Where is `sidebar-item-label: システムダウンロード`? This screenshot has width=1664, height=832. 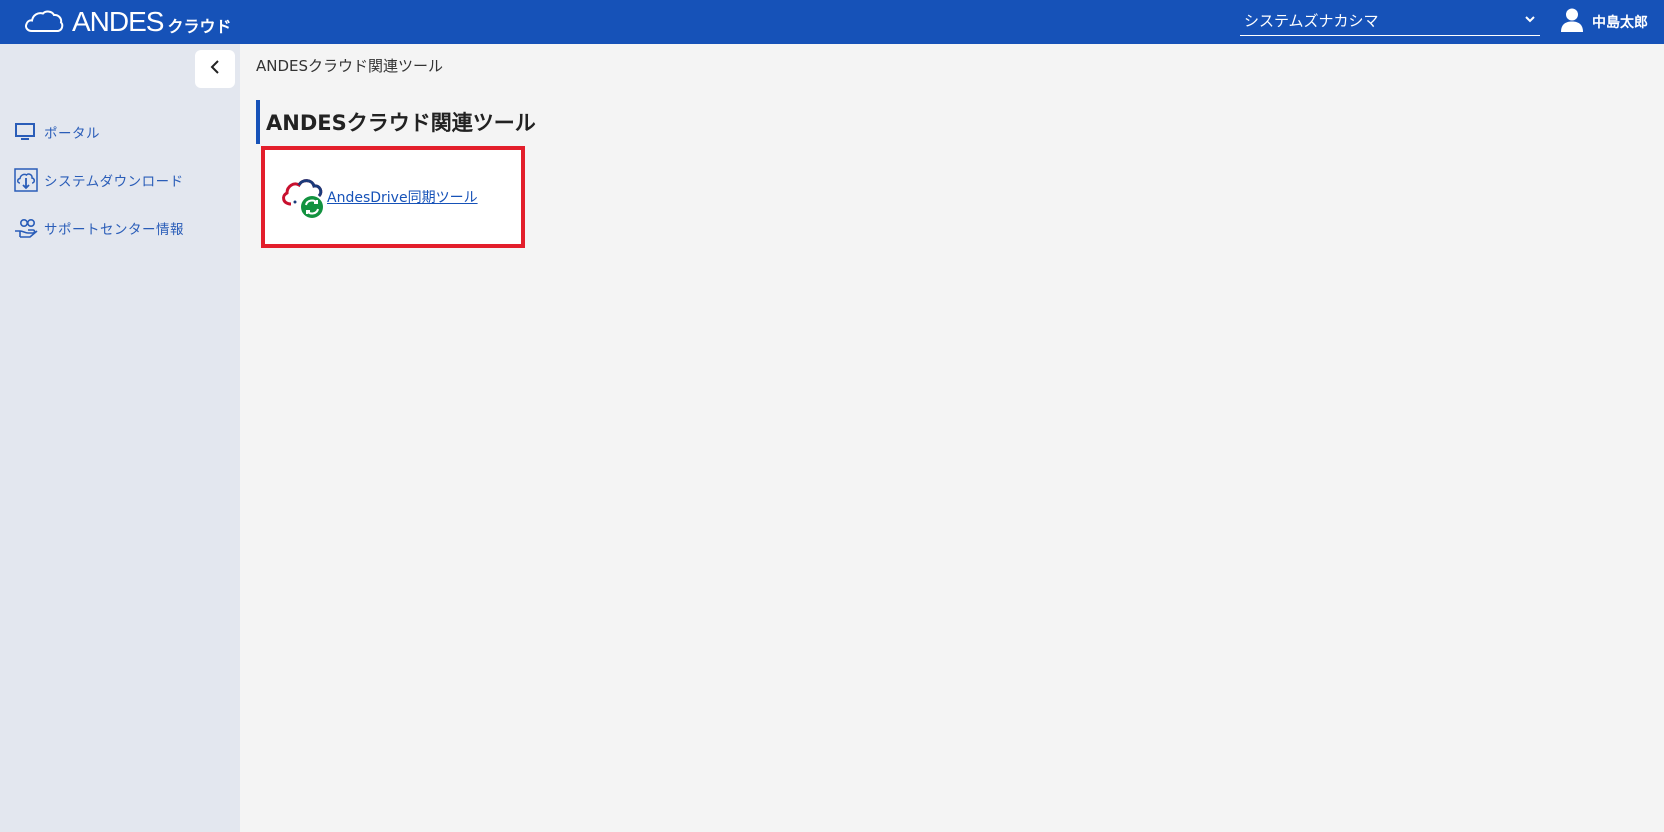
sidebar-item-label: システムダウンロード is located at coordinates (114, 182).